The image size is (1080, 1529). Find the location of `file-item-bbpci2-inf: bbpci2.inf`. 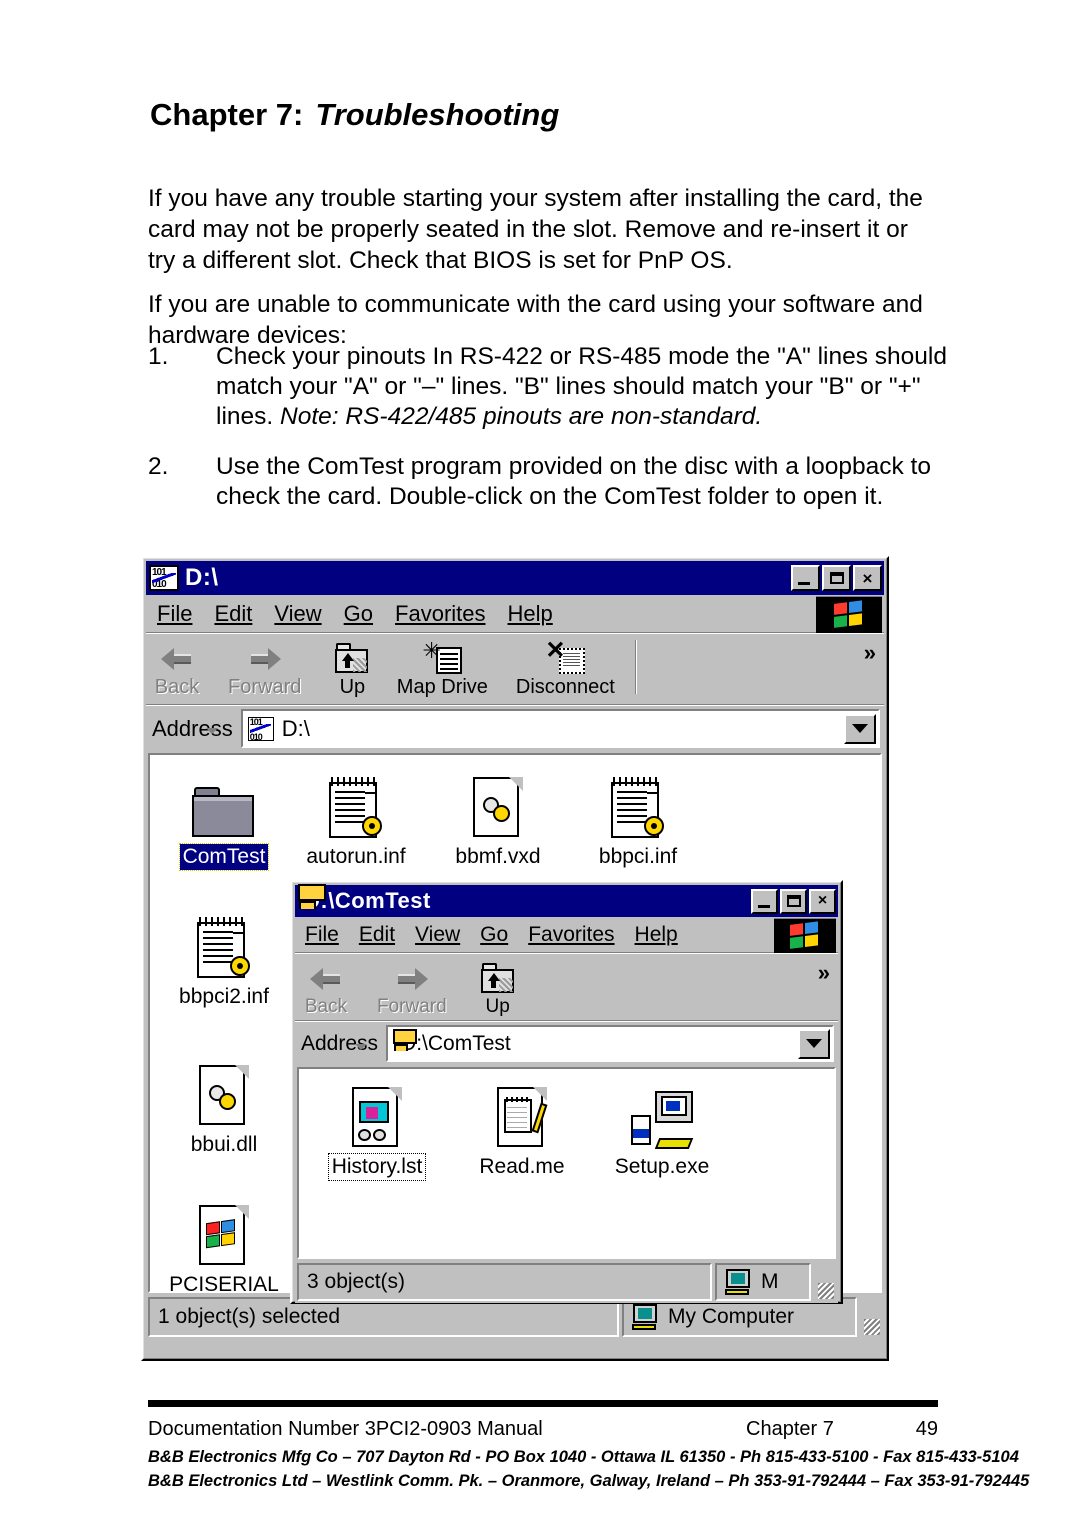

file-item-bbpci2-inf: bbpci2.inf is located at coordinates (224, 958).